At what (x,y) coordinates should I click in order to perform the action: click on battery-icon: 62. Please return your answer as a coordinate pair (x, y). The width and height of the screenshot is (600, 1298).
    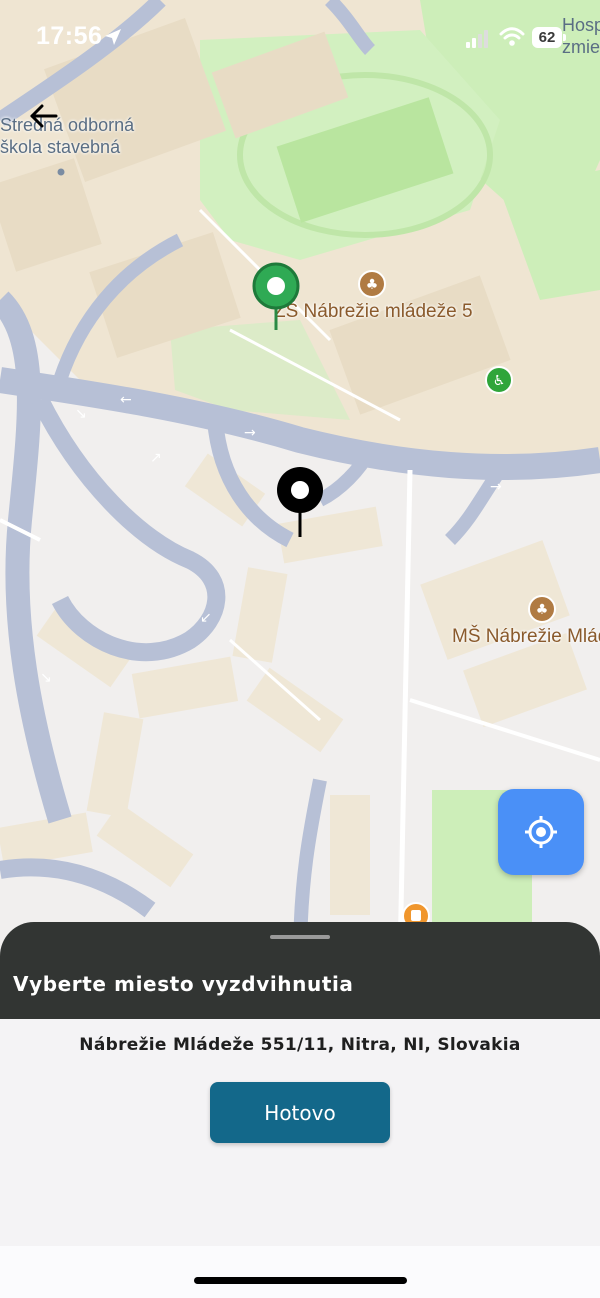
    Looking at the image, I should click on (549, 37).